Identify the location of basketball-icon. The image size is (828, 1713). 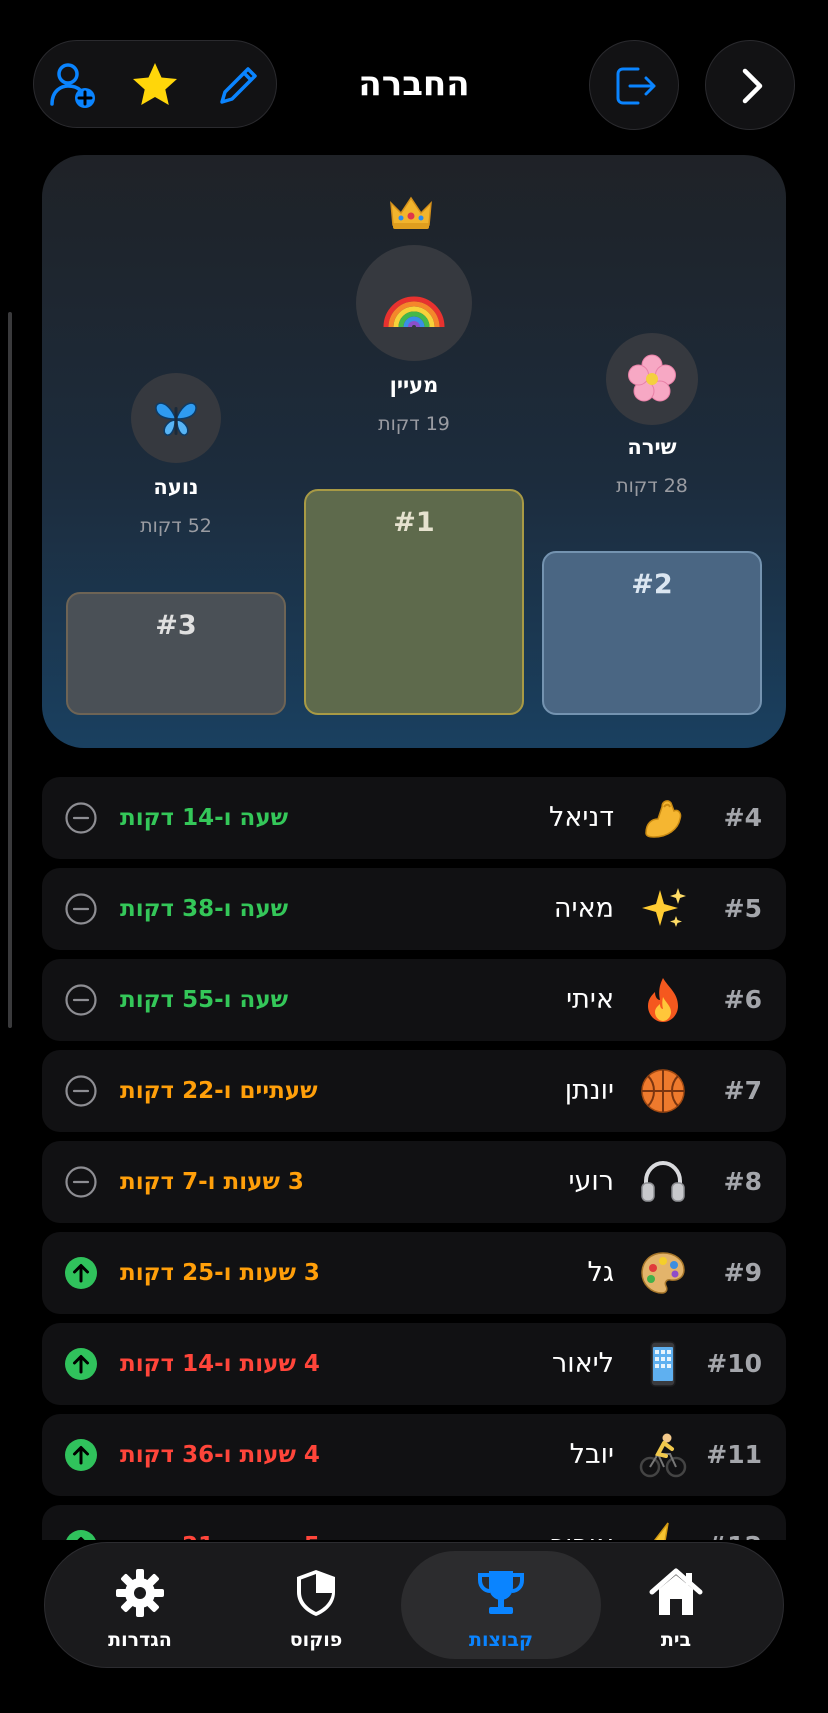
(663, 1091).